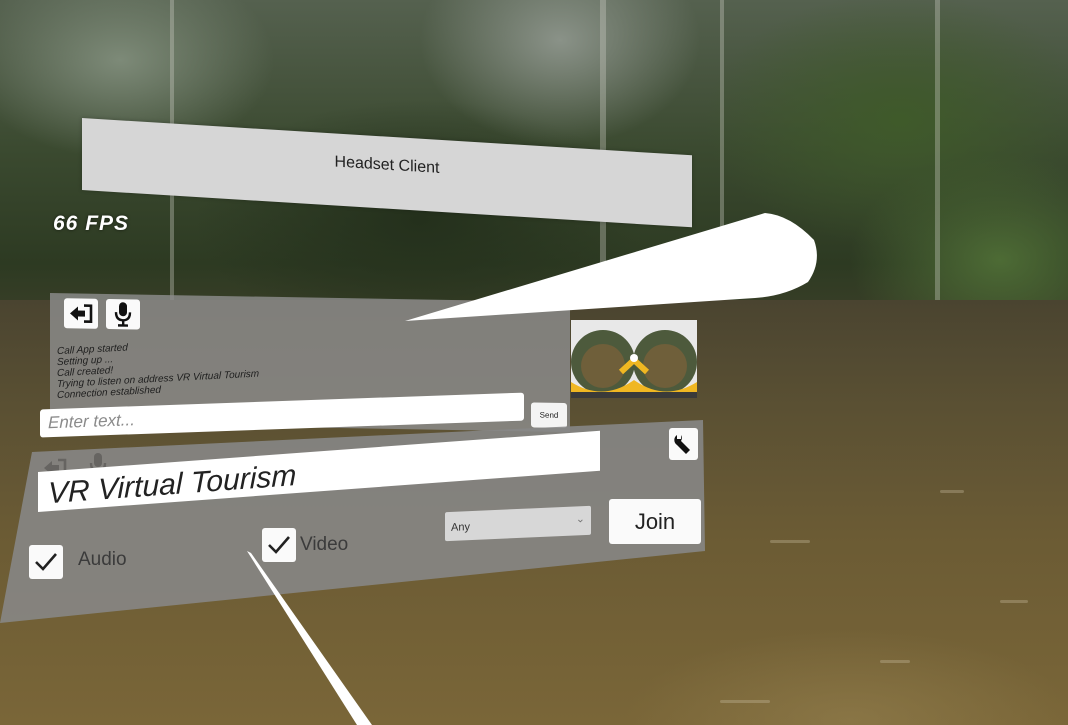  Describe the element at coordinates (655, 521) in the screenshot. I see `join-button: Join` at that location.